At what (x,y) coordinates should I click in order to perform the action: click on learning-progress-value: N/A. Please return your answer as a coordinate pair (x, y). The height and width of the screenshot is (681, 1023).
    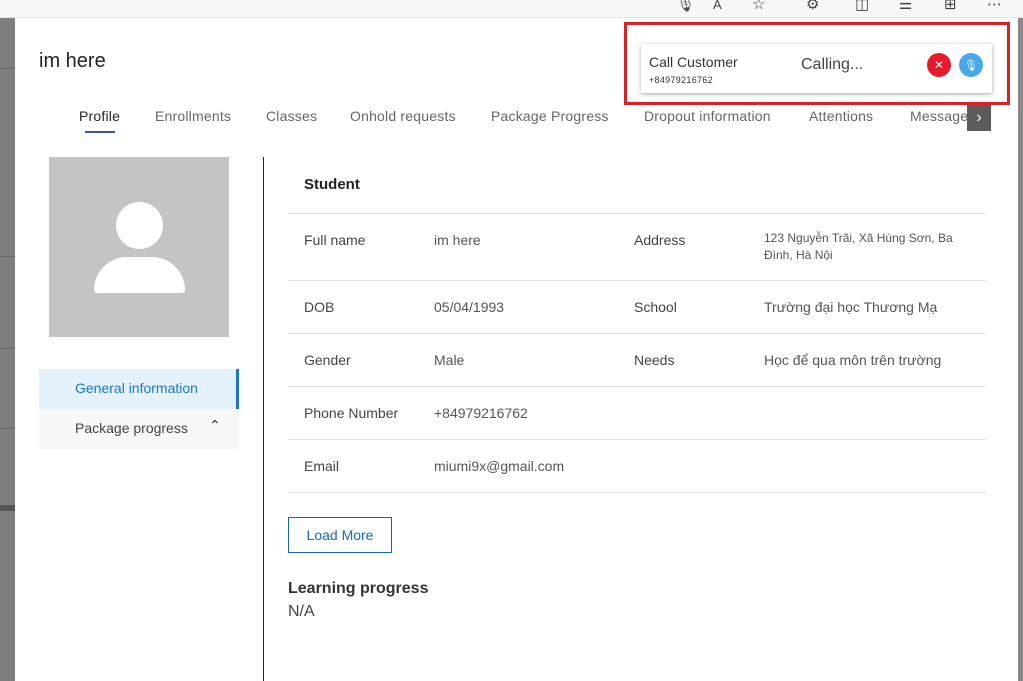
    Looking at the image, I should click on (301, 611).